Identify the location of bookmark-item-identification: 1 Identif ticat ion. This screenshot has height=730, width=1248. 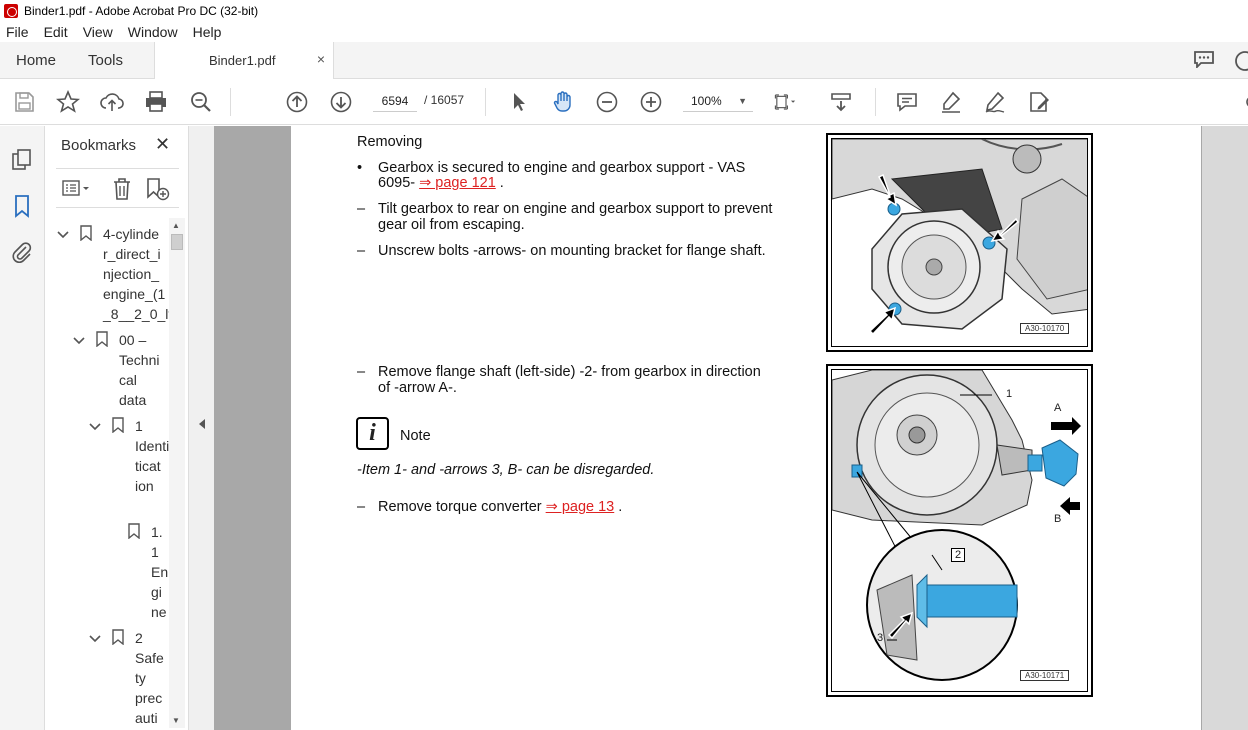
(153, 456).